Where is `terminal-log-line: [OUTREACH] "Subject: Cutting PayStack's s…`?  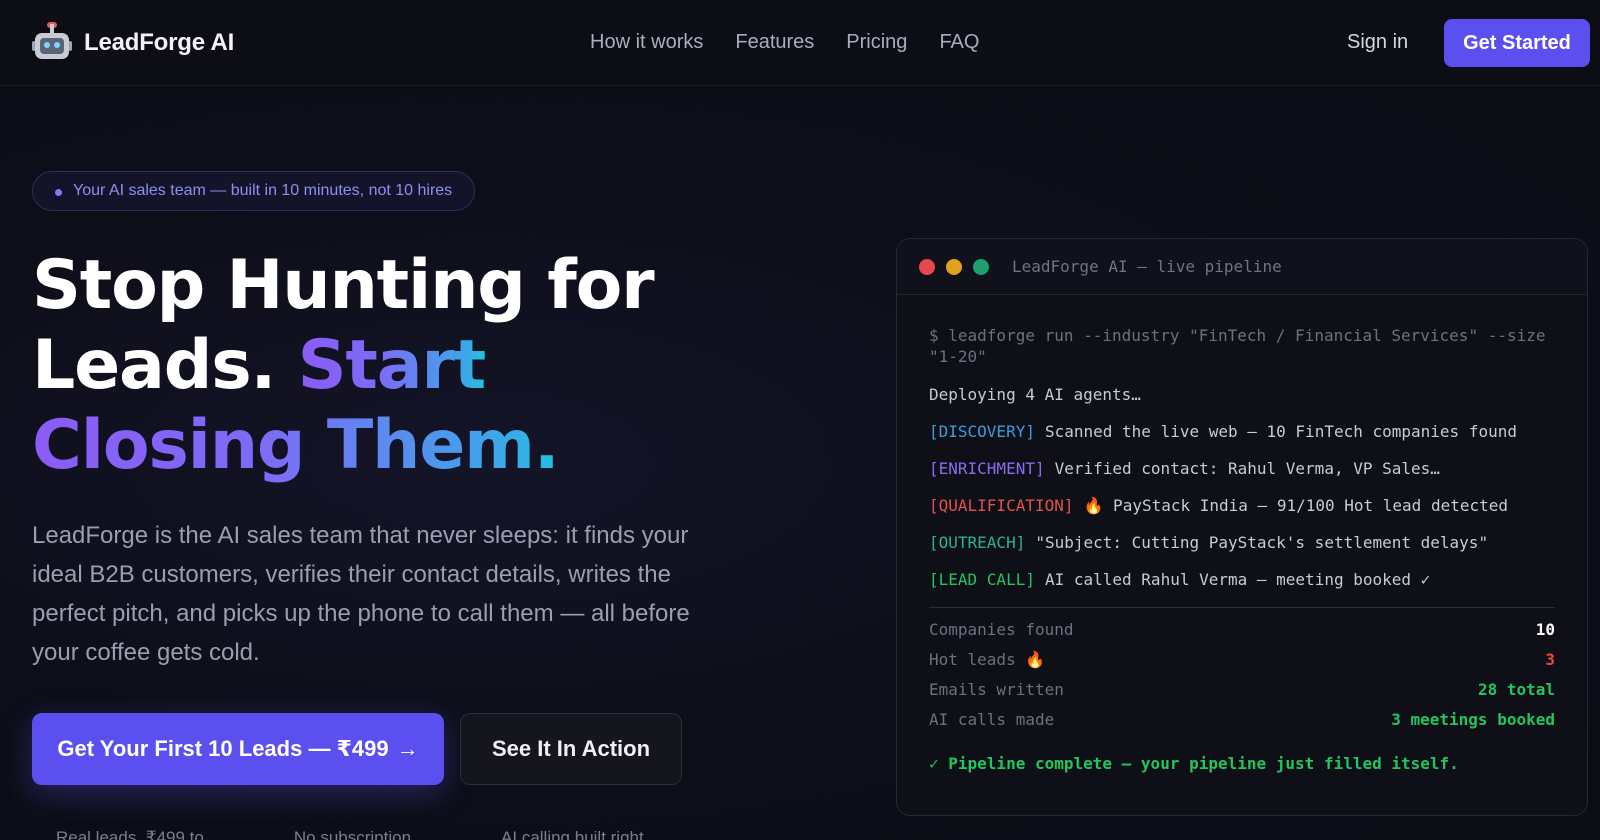
terminal-log-line: [OUTREACH] "Subject: Cutting PayStack's s… is located at coordinates (1242, 550).